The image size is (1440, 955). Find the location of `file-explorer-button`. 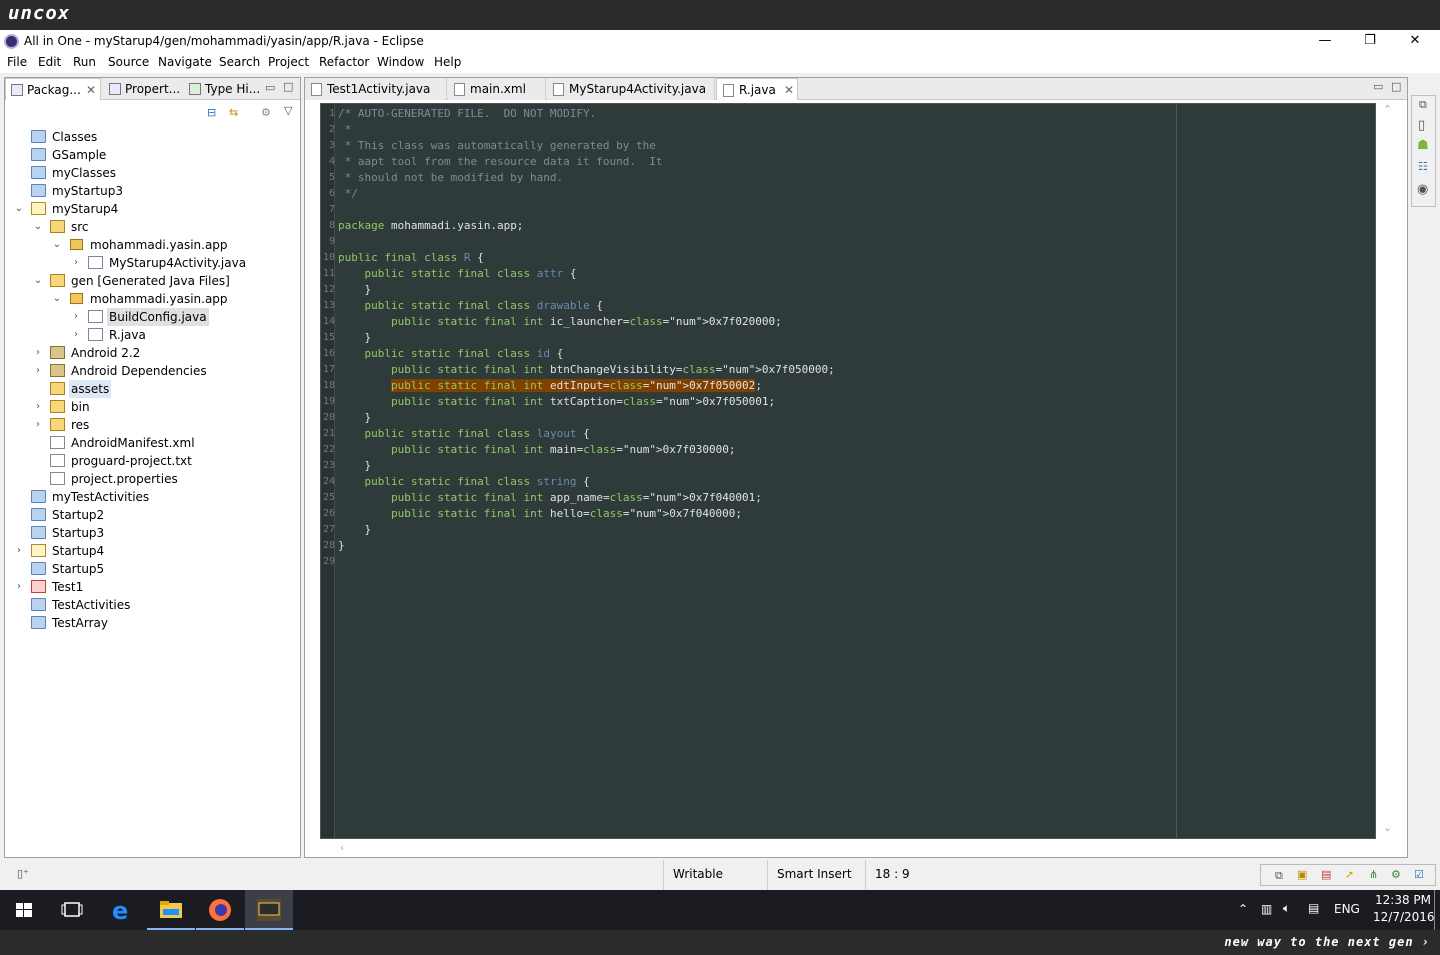

file-explorer-button is located at coordinates (171, 910).